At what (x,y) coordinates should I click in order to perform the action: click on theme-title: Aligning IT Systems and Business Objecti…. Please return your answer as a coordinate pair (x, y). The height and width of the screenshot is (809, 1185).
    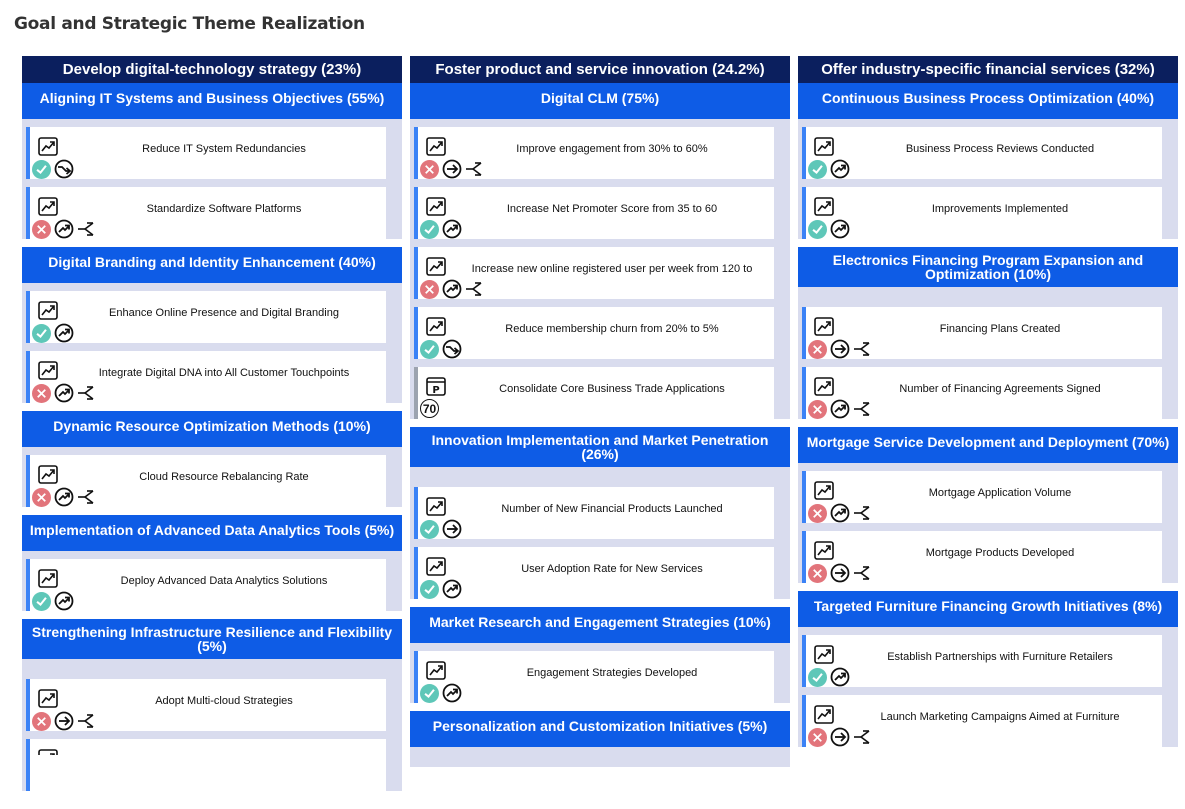
    Looking at the image, I should click on (212, 101).